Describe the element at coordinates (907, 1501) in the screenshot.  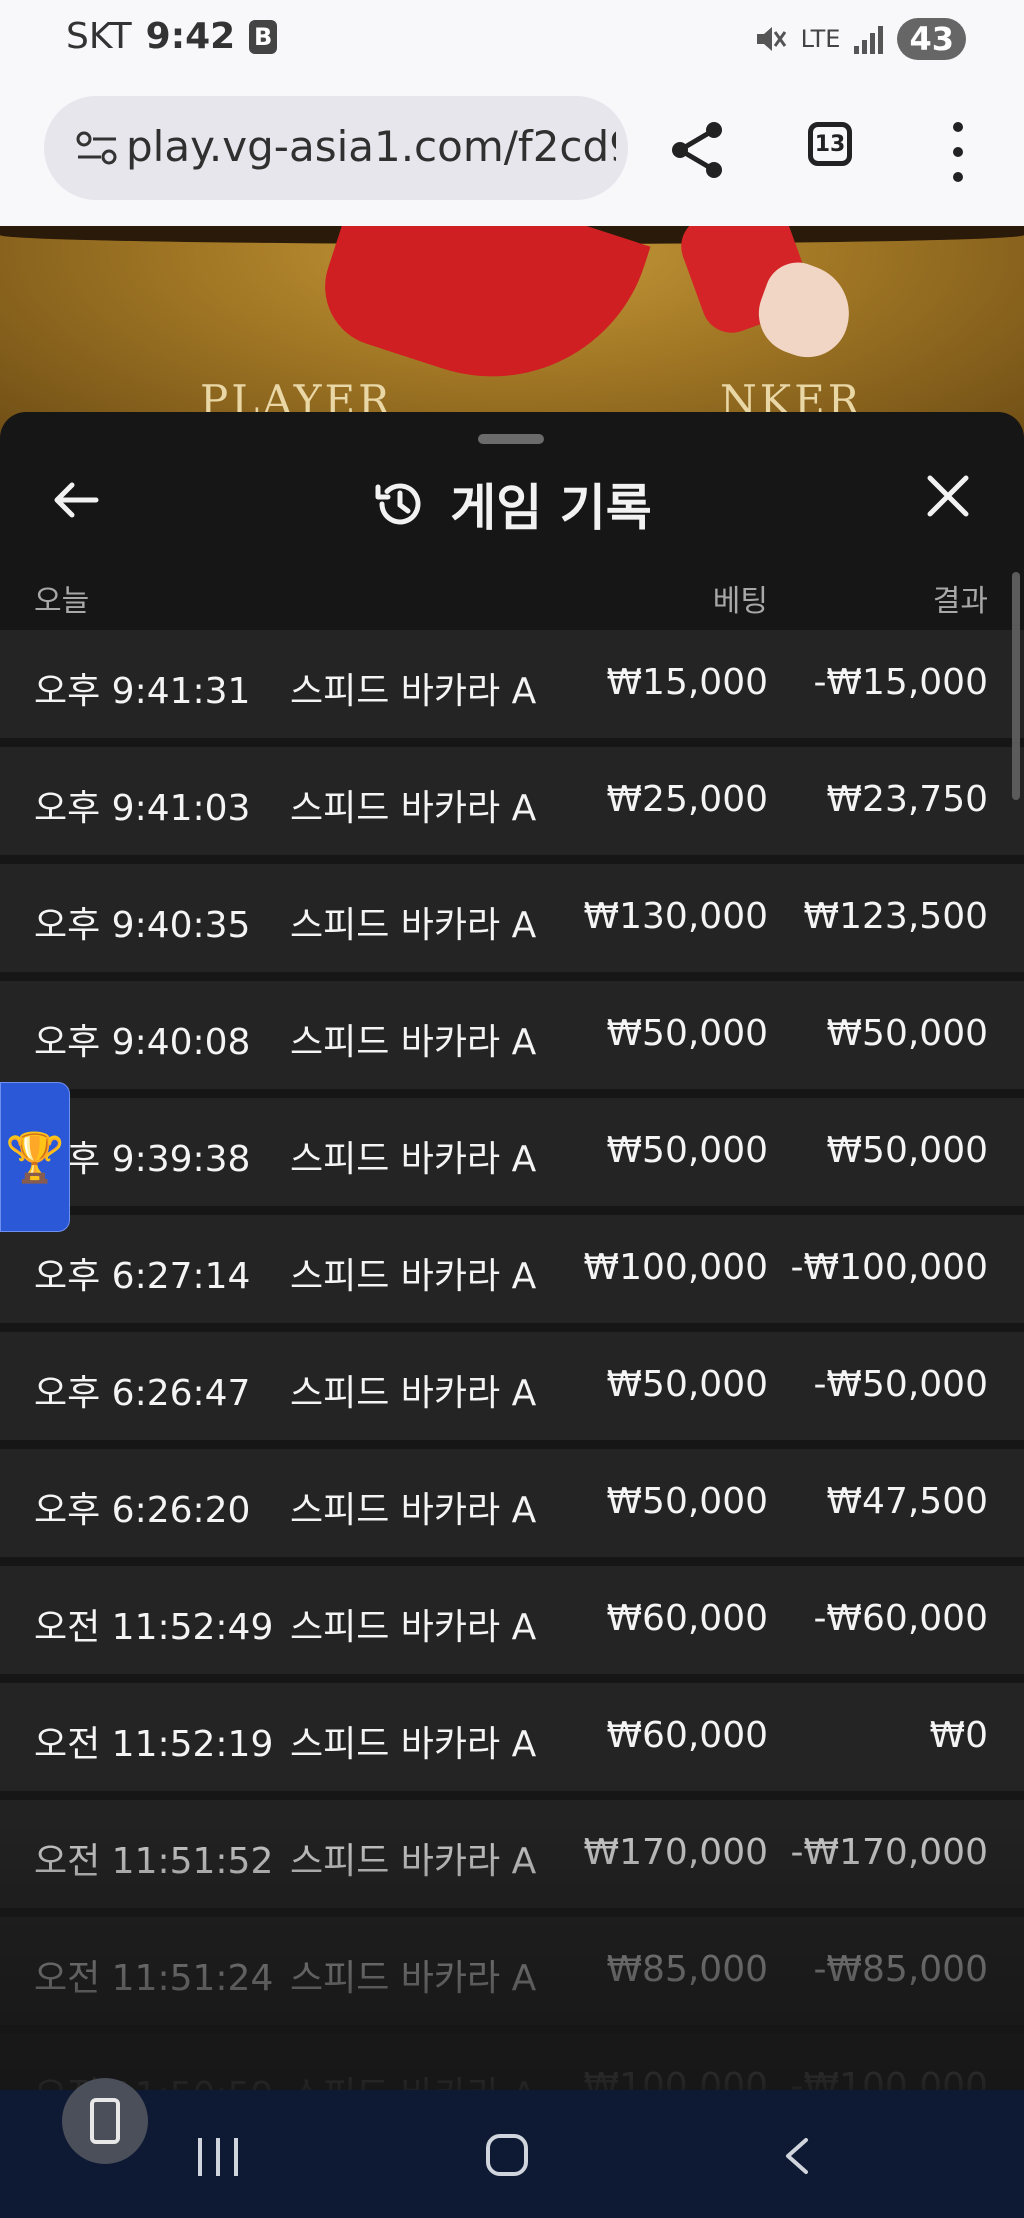
I see `row-result: ₩47,500` at that location.